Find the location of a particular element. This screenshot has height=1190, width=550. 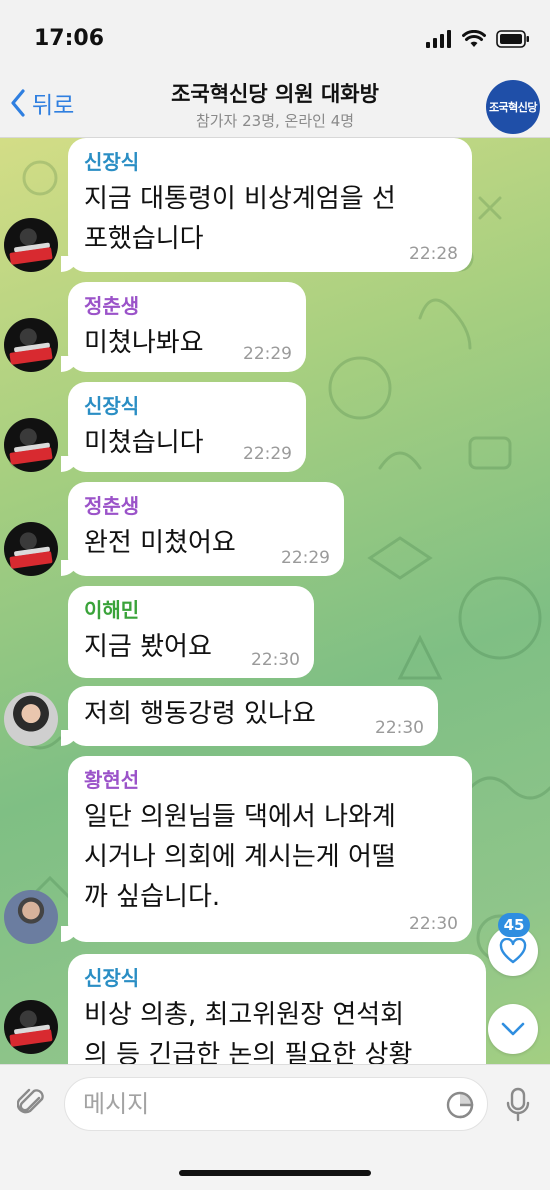

group-avatar-text: 조국혁신당 is located at coordinates (513, 107).